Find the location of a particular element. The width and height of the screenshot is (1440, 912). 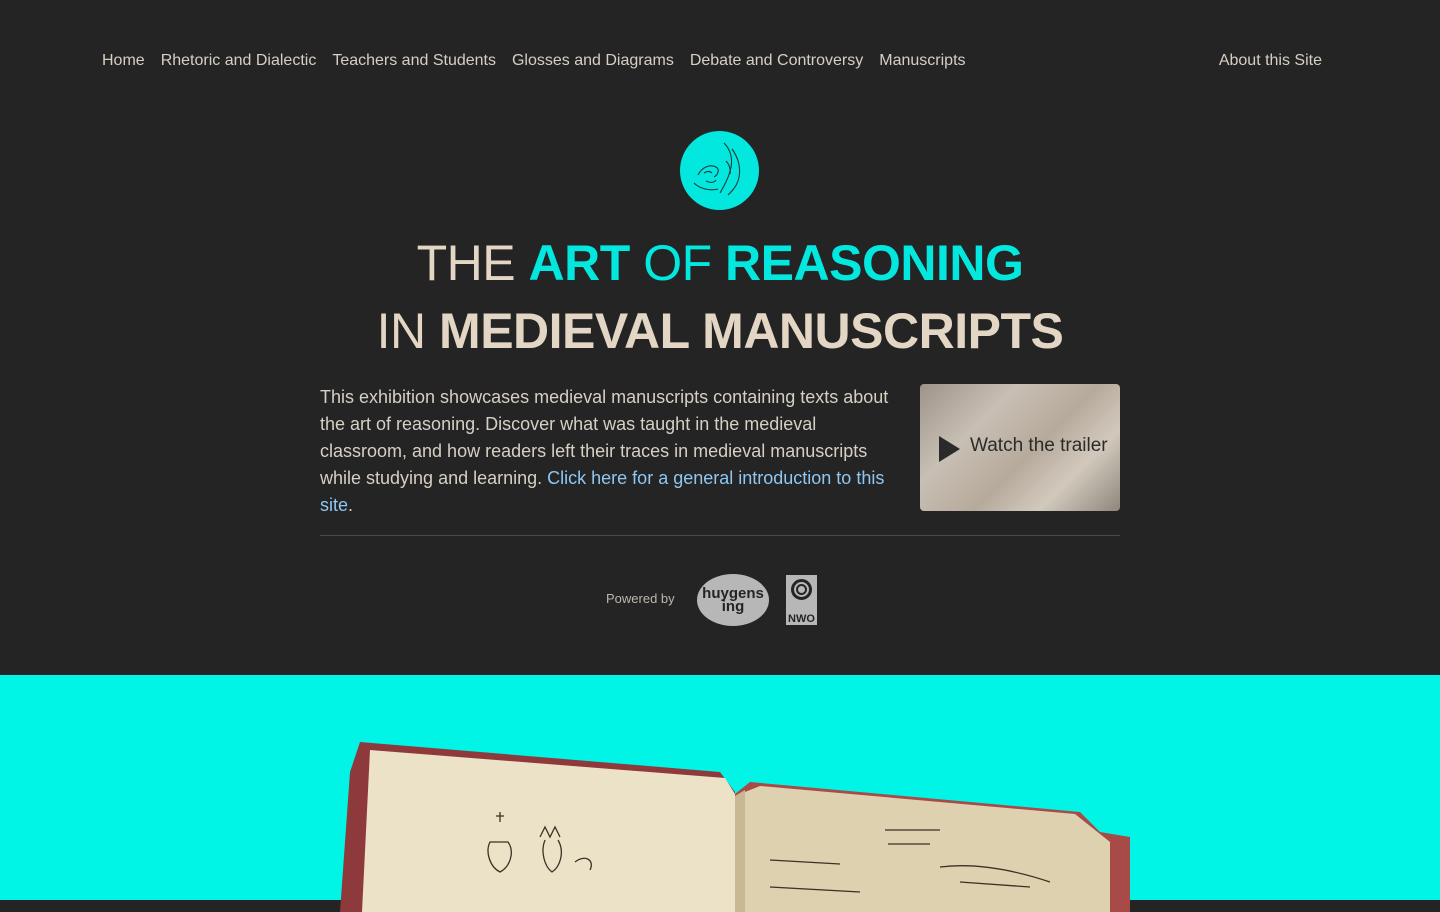

title-word-in: IN is located at coordinates (401, 331).